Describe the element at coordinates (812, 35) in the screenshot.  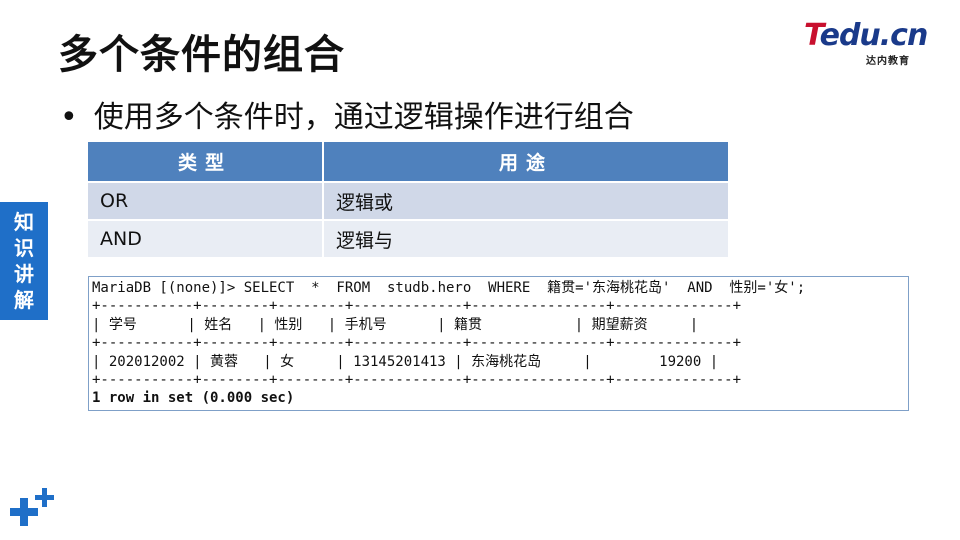
I see `logo-letter-t: T` at that location.